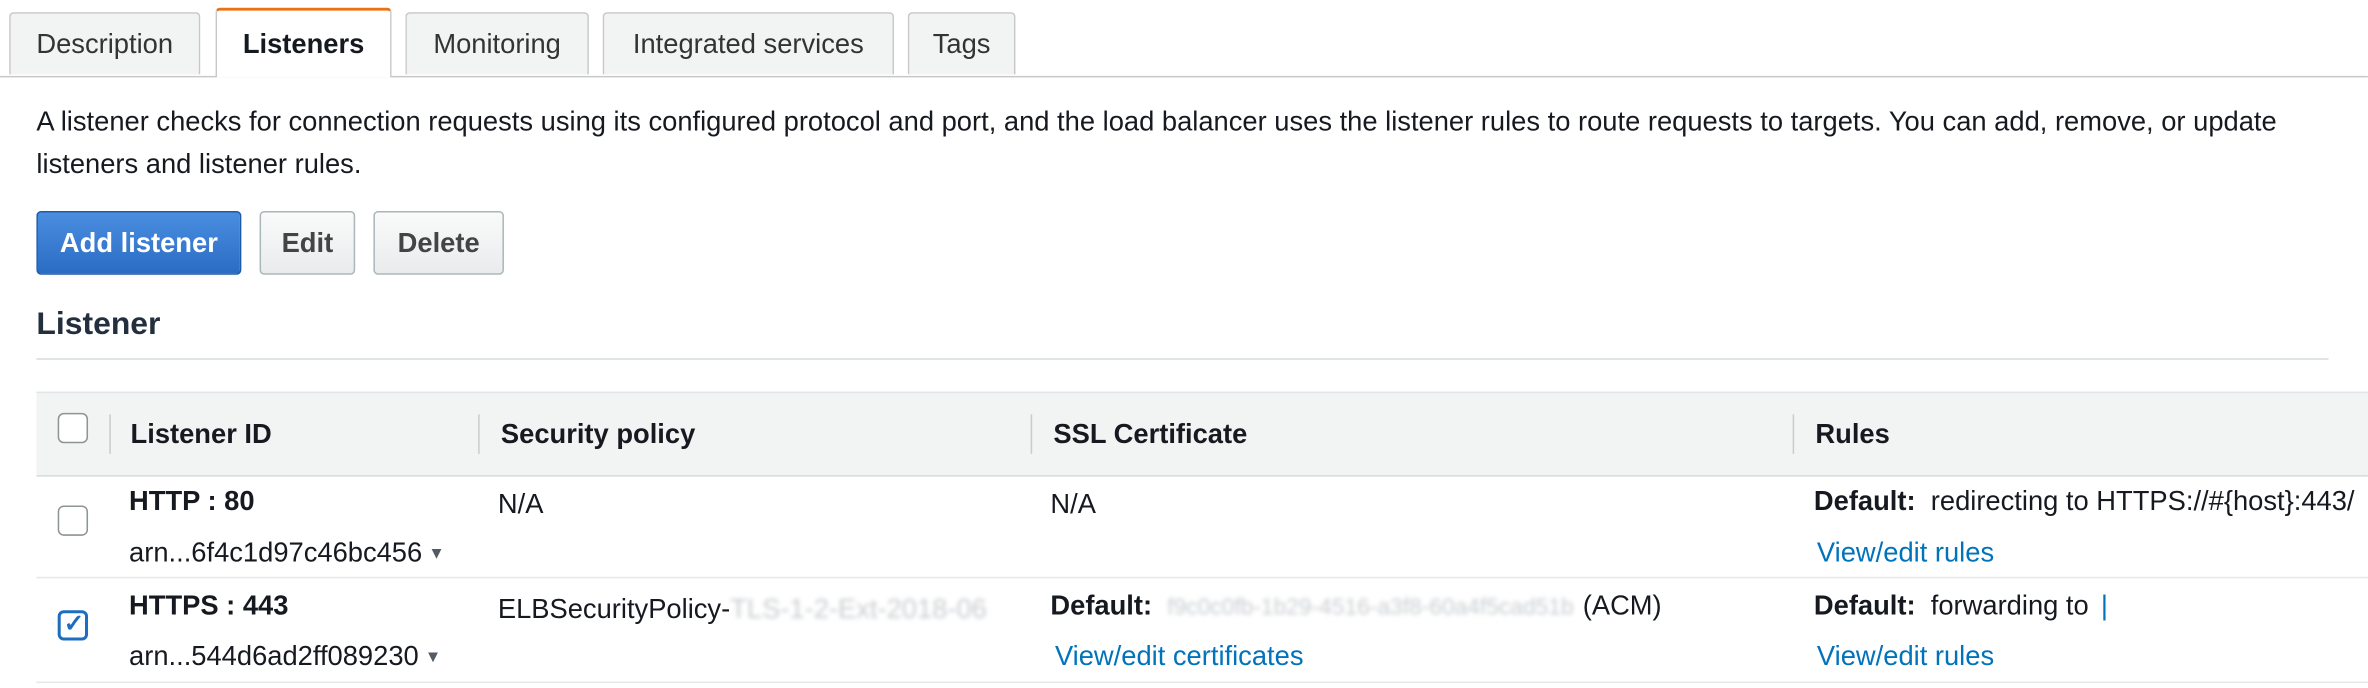  Describe the element at coordinates (2142, 501) in the screenshot. I see `rules-default-value: redirecting to HTTPS://#{host}:443/` at that location.